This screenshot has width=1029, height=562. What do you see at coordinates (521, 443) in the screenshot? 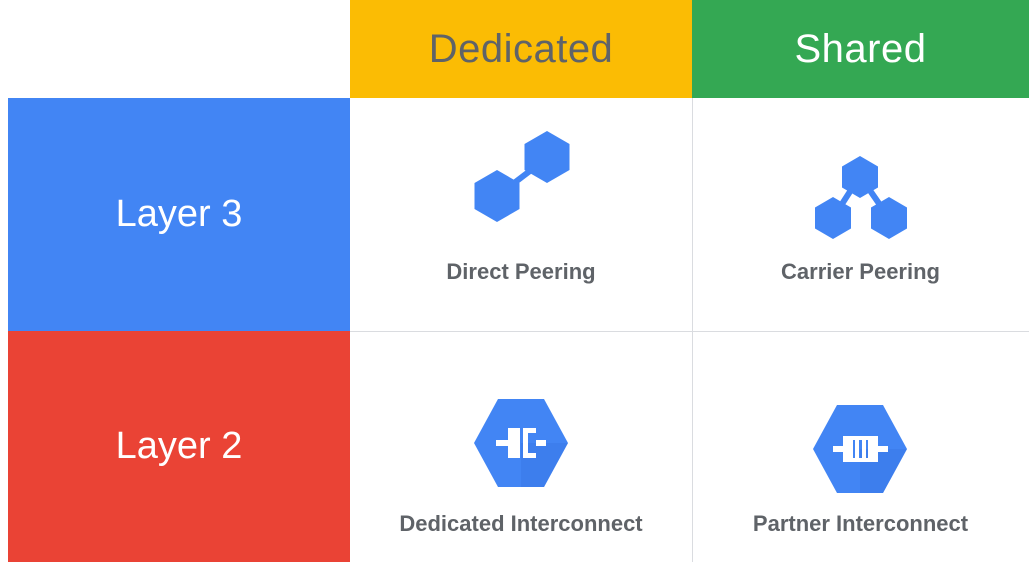
I see `dedicated-interconnect-icon` at bounding box center [521, 443].